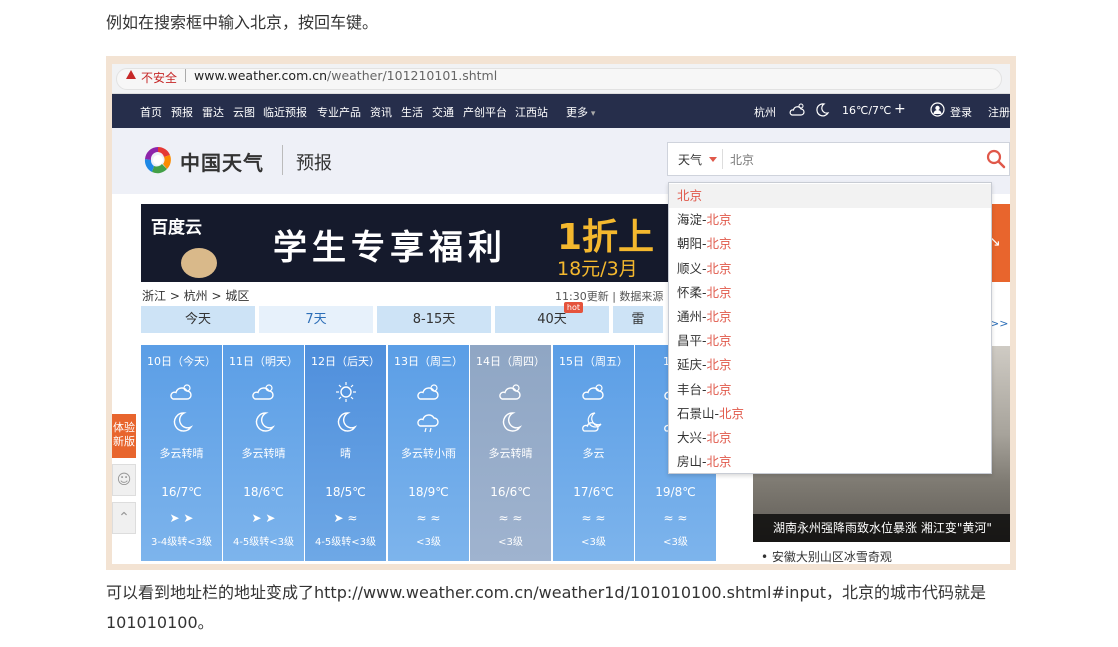 The width and height of the screenshot is (1118, 647). Describe the element at coordinates (265, 422) in the screenshot. I see `moon-icon` at that location.